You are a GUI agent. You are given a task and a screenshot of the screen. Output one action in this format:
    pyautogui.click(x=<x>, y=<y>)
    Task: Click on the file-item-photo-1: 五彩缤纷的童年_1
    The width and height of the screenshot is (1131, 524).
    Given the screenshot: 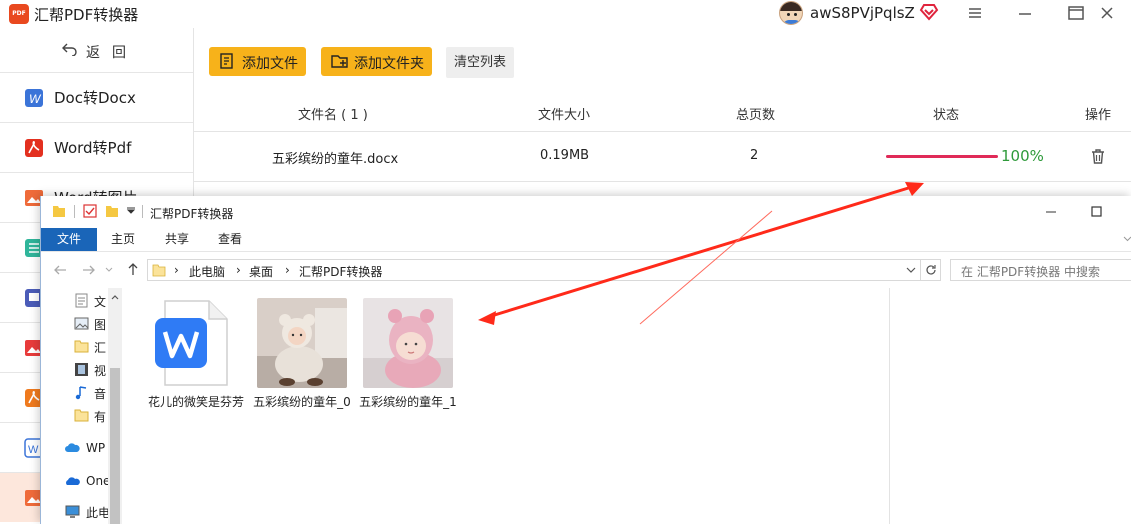 What is the action you would take?
    pyautogui.click(x=408, y=363)
    